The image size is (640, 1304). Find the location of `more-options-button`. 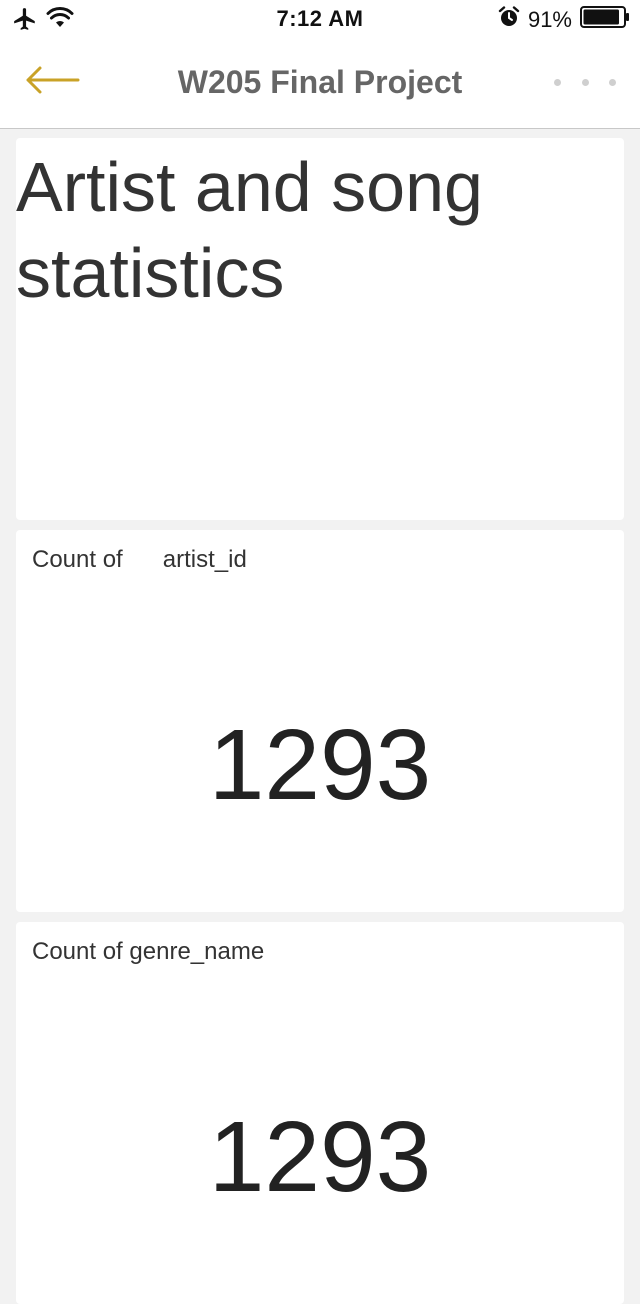

more-options-button is located at coordinates (585, 82).